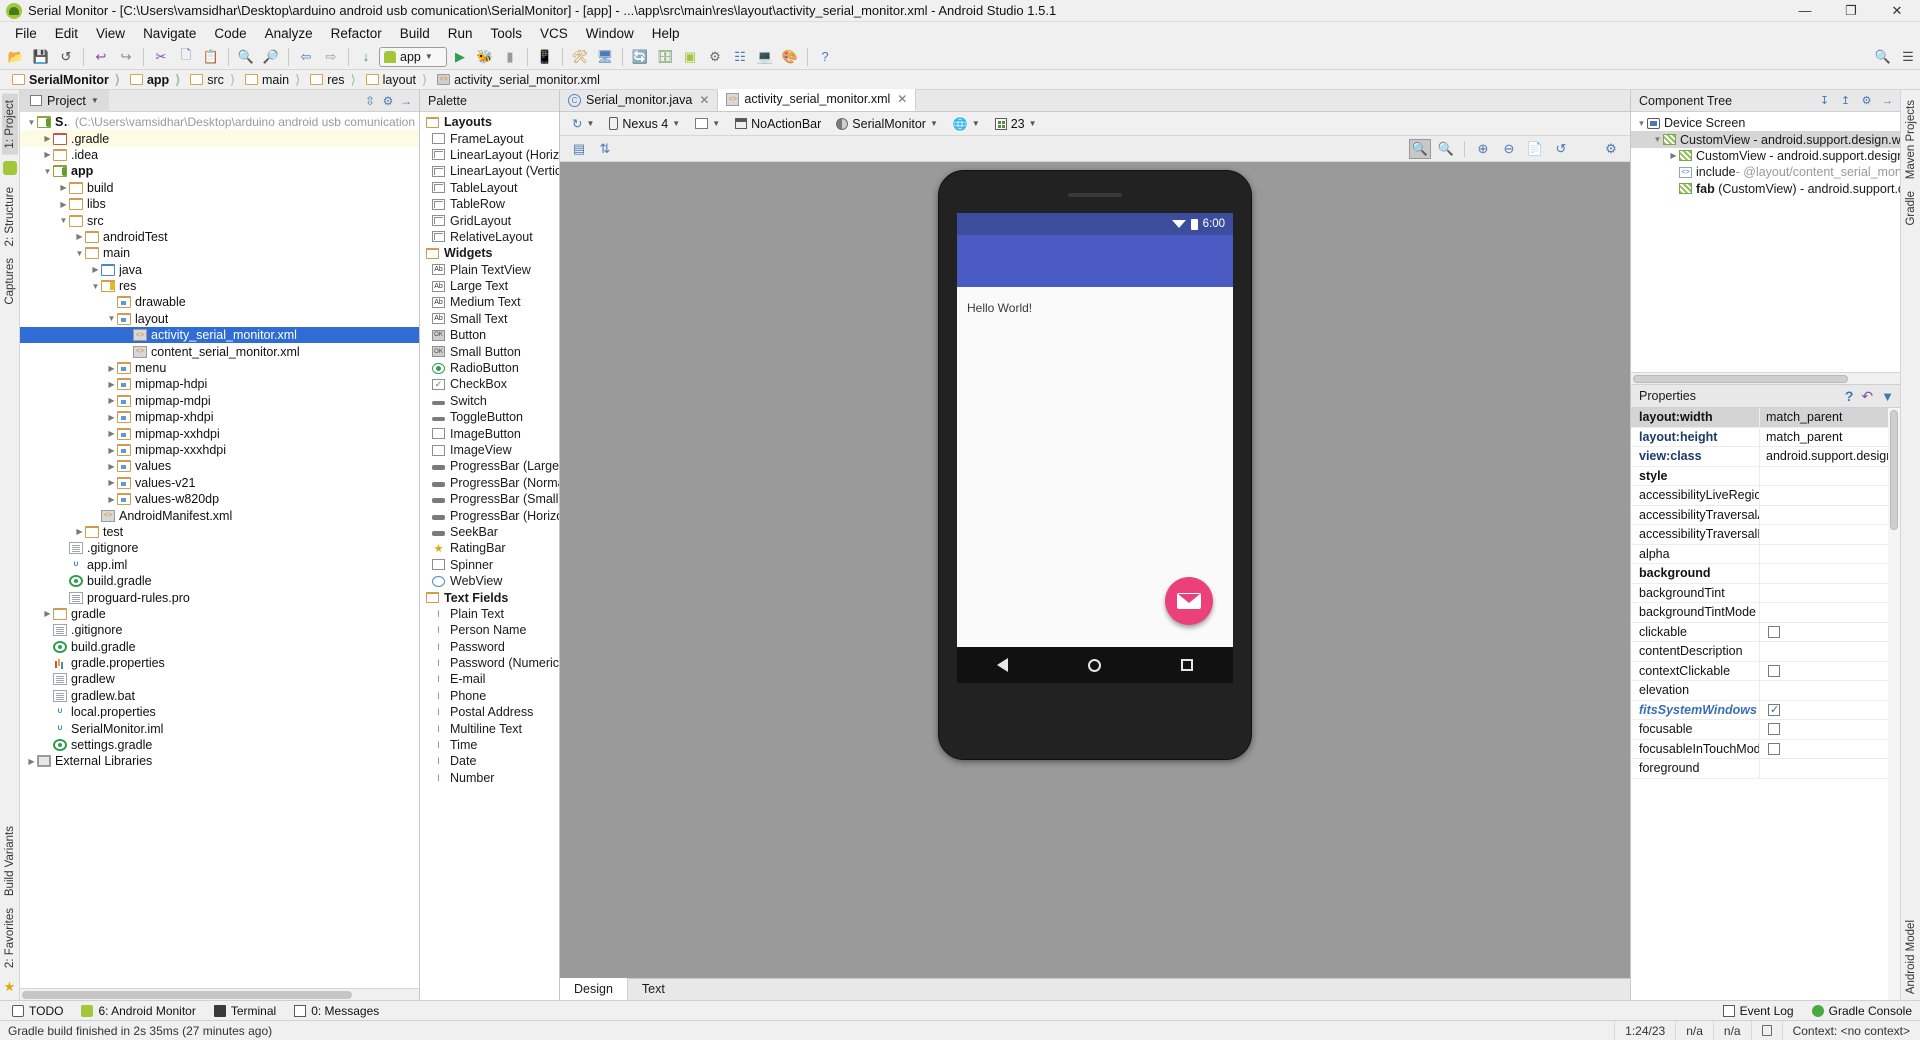 Image resolution: width=1920 pixels, height=1040 pixels. I want to click on palette-item: Large Text, so click(489, 286).